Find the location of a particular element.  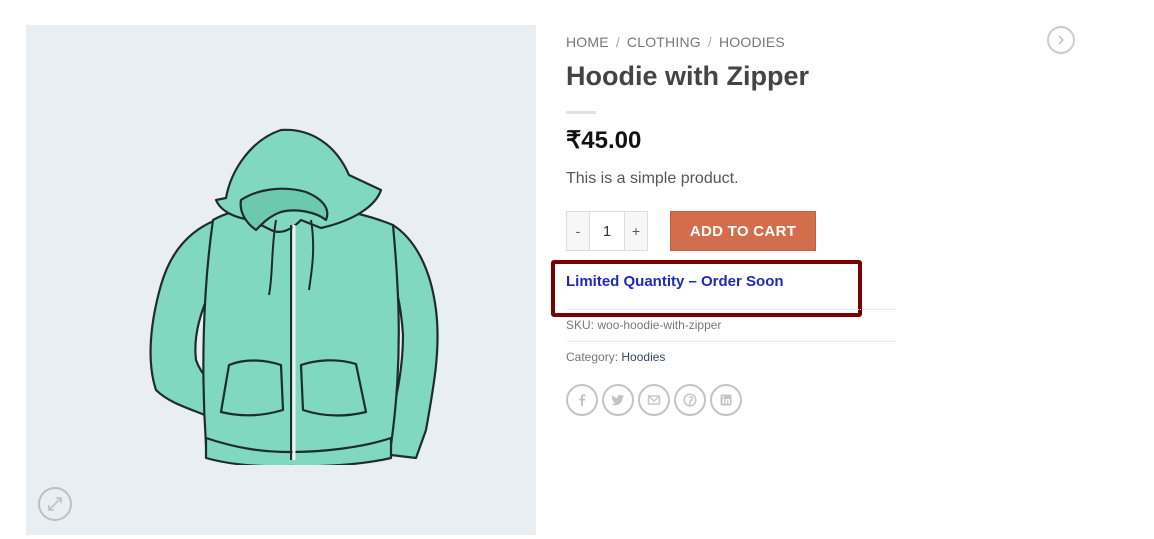

breadcrumb-home: HOME is located at coordinates (587, 42).